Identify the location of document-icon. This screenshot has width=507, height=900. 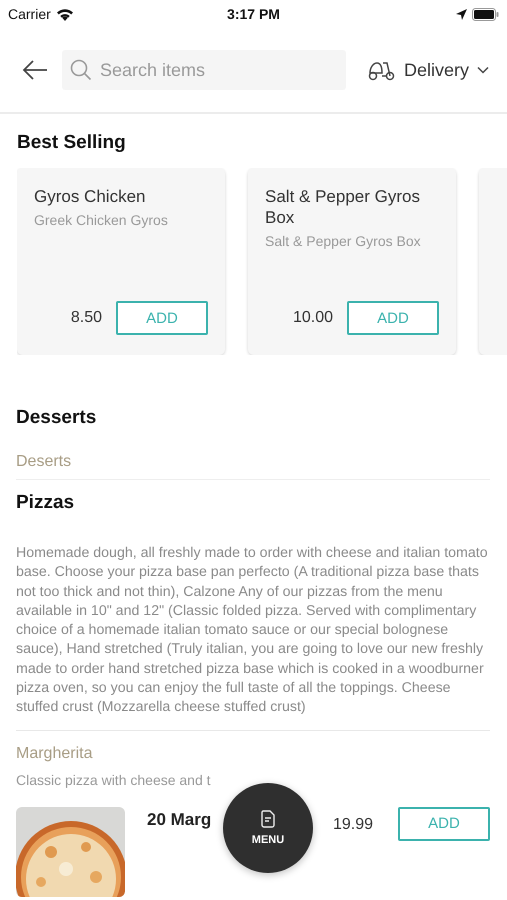
(268, 819).